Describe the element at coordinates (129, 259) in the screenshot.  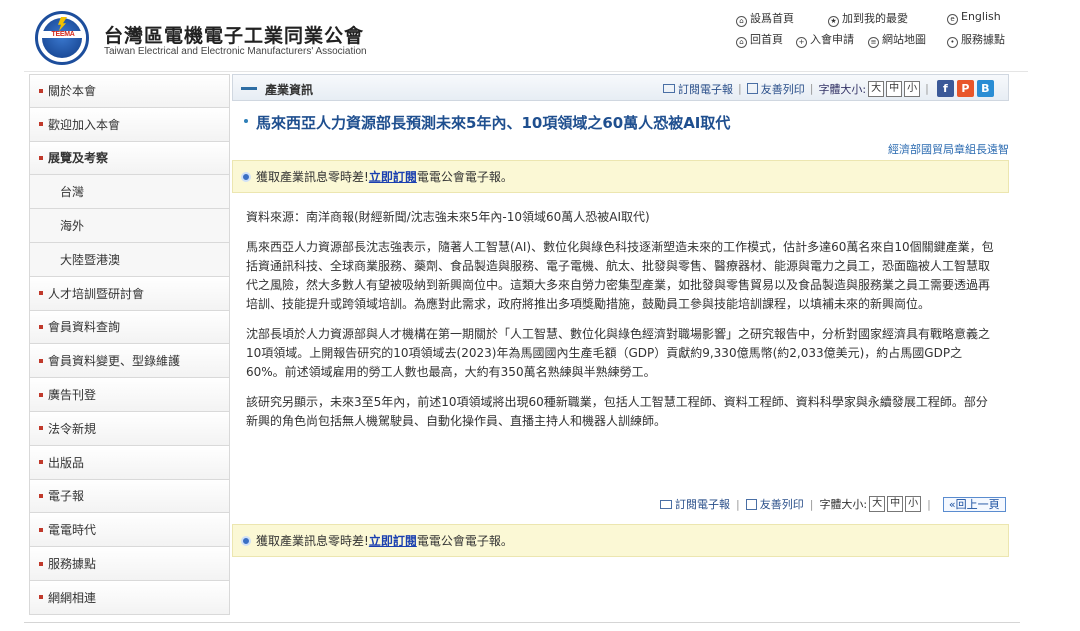
I see `sidebar-subitem-china-hk-macau: 大陸暨港澳` at that location.